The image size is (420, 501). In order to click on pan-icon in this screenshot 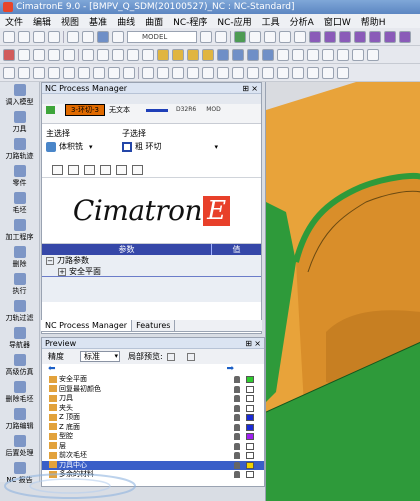, I will do `click(285, 36)`.